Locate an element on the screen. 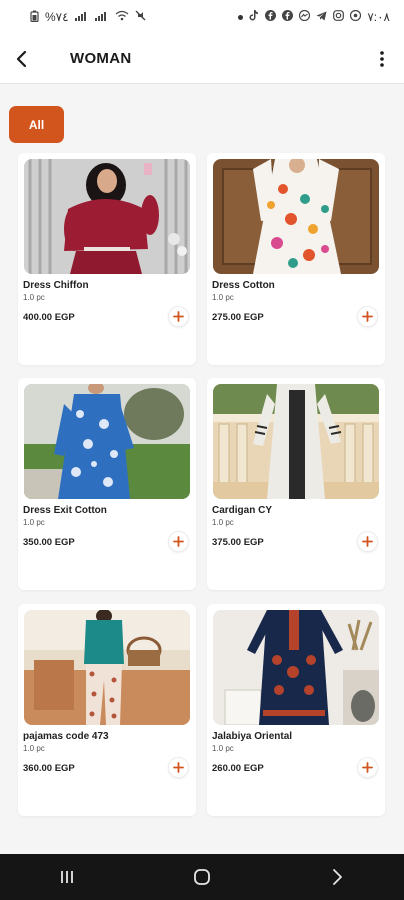  nav-back-button is located at coordinates (337, 877).